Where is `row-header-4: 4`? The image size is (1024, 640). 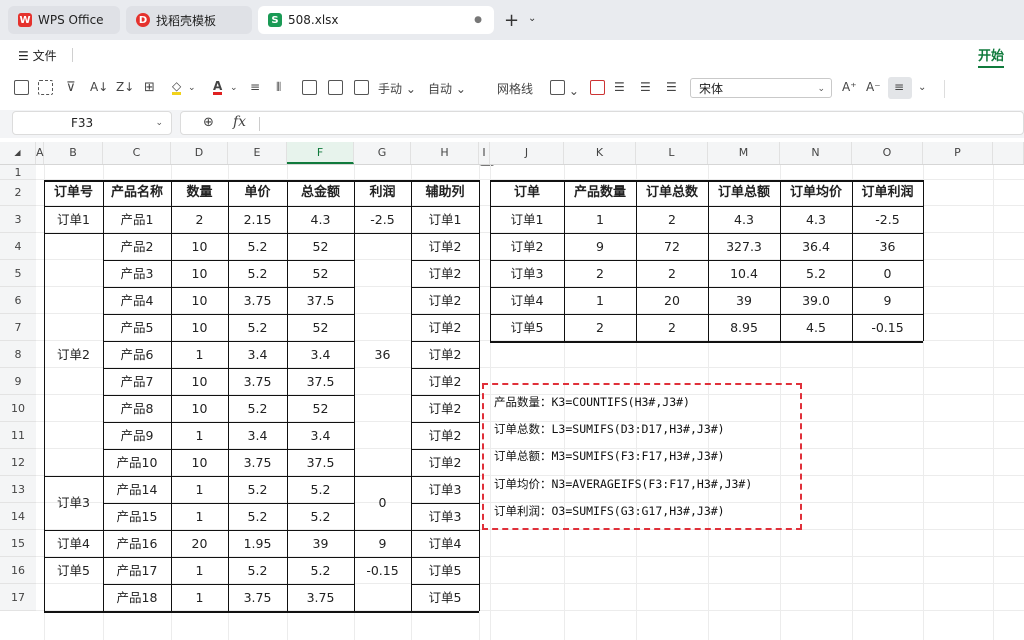 row-header-4: 4 is located at coordinates (18, 246).